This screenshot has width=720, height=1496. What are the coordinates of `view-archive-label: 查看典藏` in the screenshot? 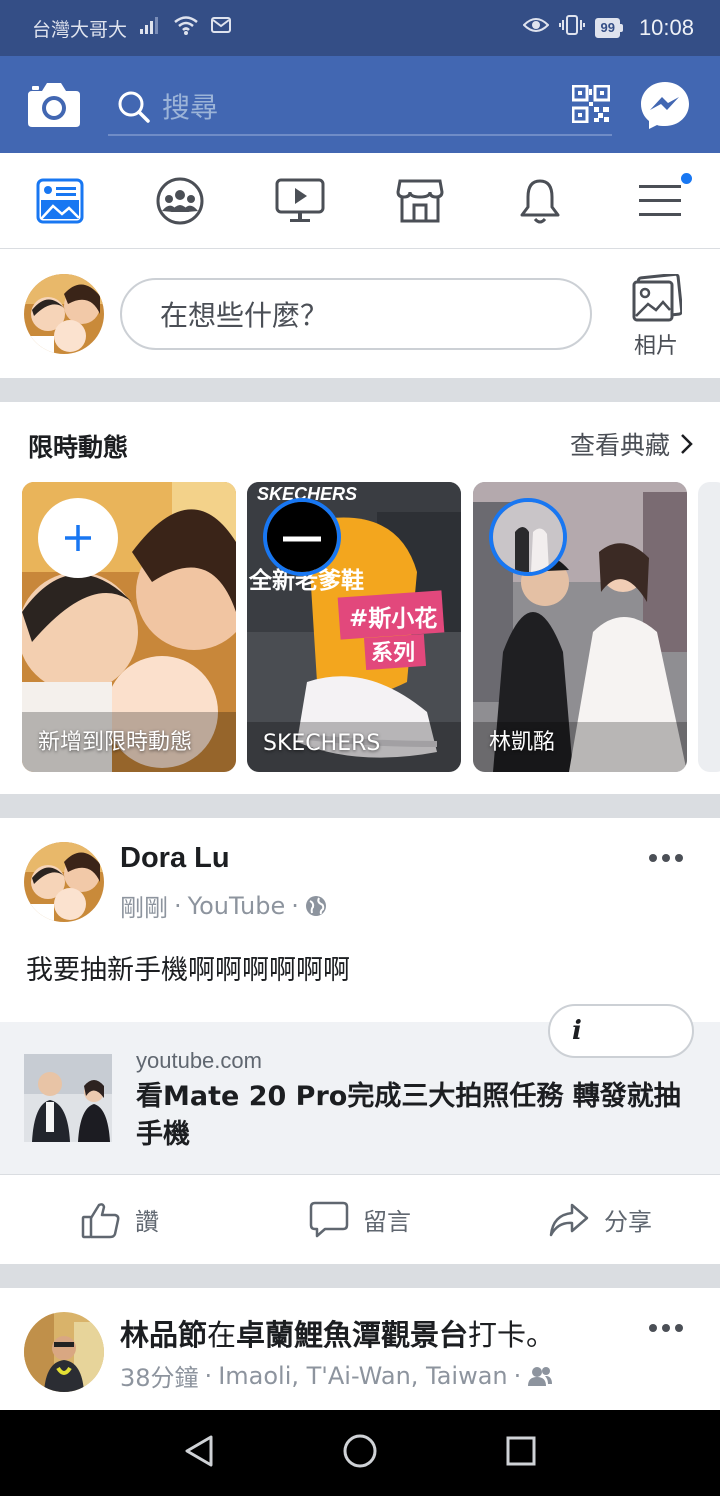 It's located at (619, 445).